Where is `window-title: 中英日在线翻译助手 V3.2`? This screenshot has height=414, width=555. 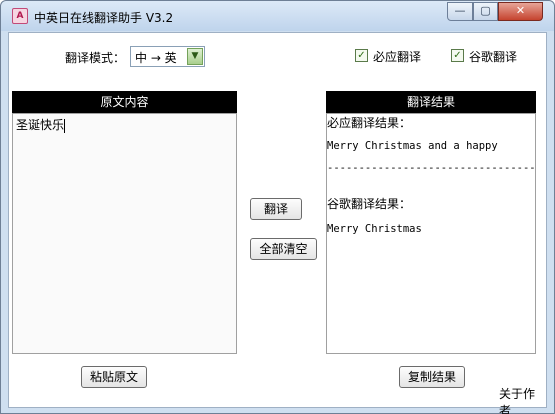 window-title: 中英日在线翻译助手 V3.2 is located at coordinates (104, 18).